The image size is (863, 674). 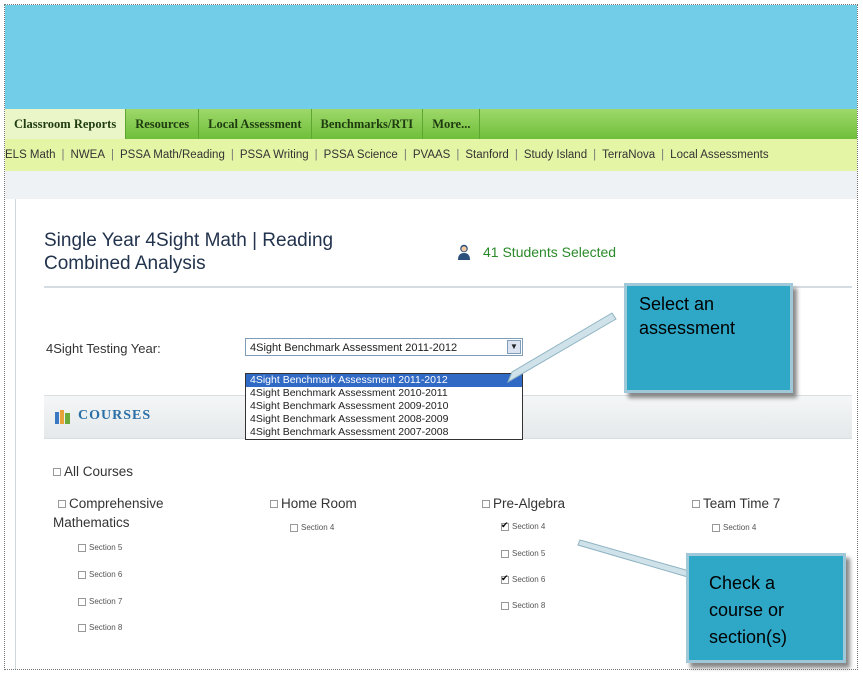 I want to click on subnav-study-island: Study Island, so click(x=555, y=155).